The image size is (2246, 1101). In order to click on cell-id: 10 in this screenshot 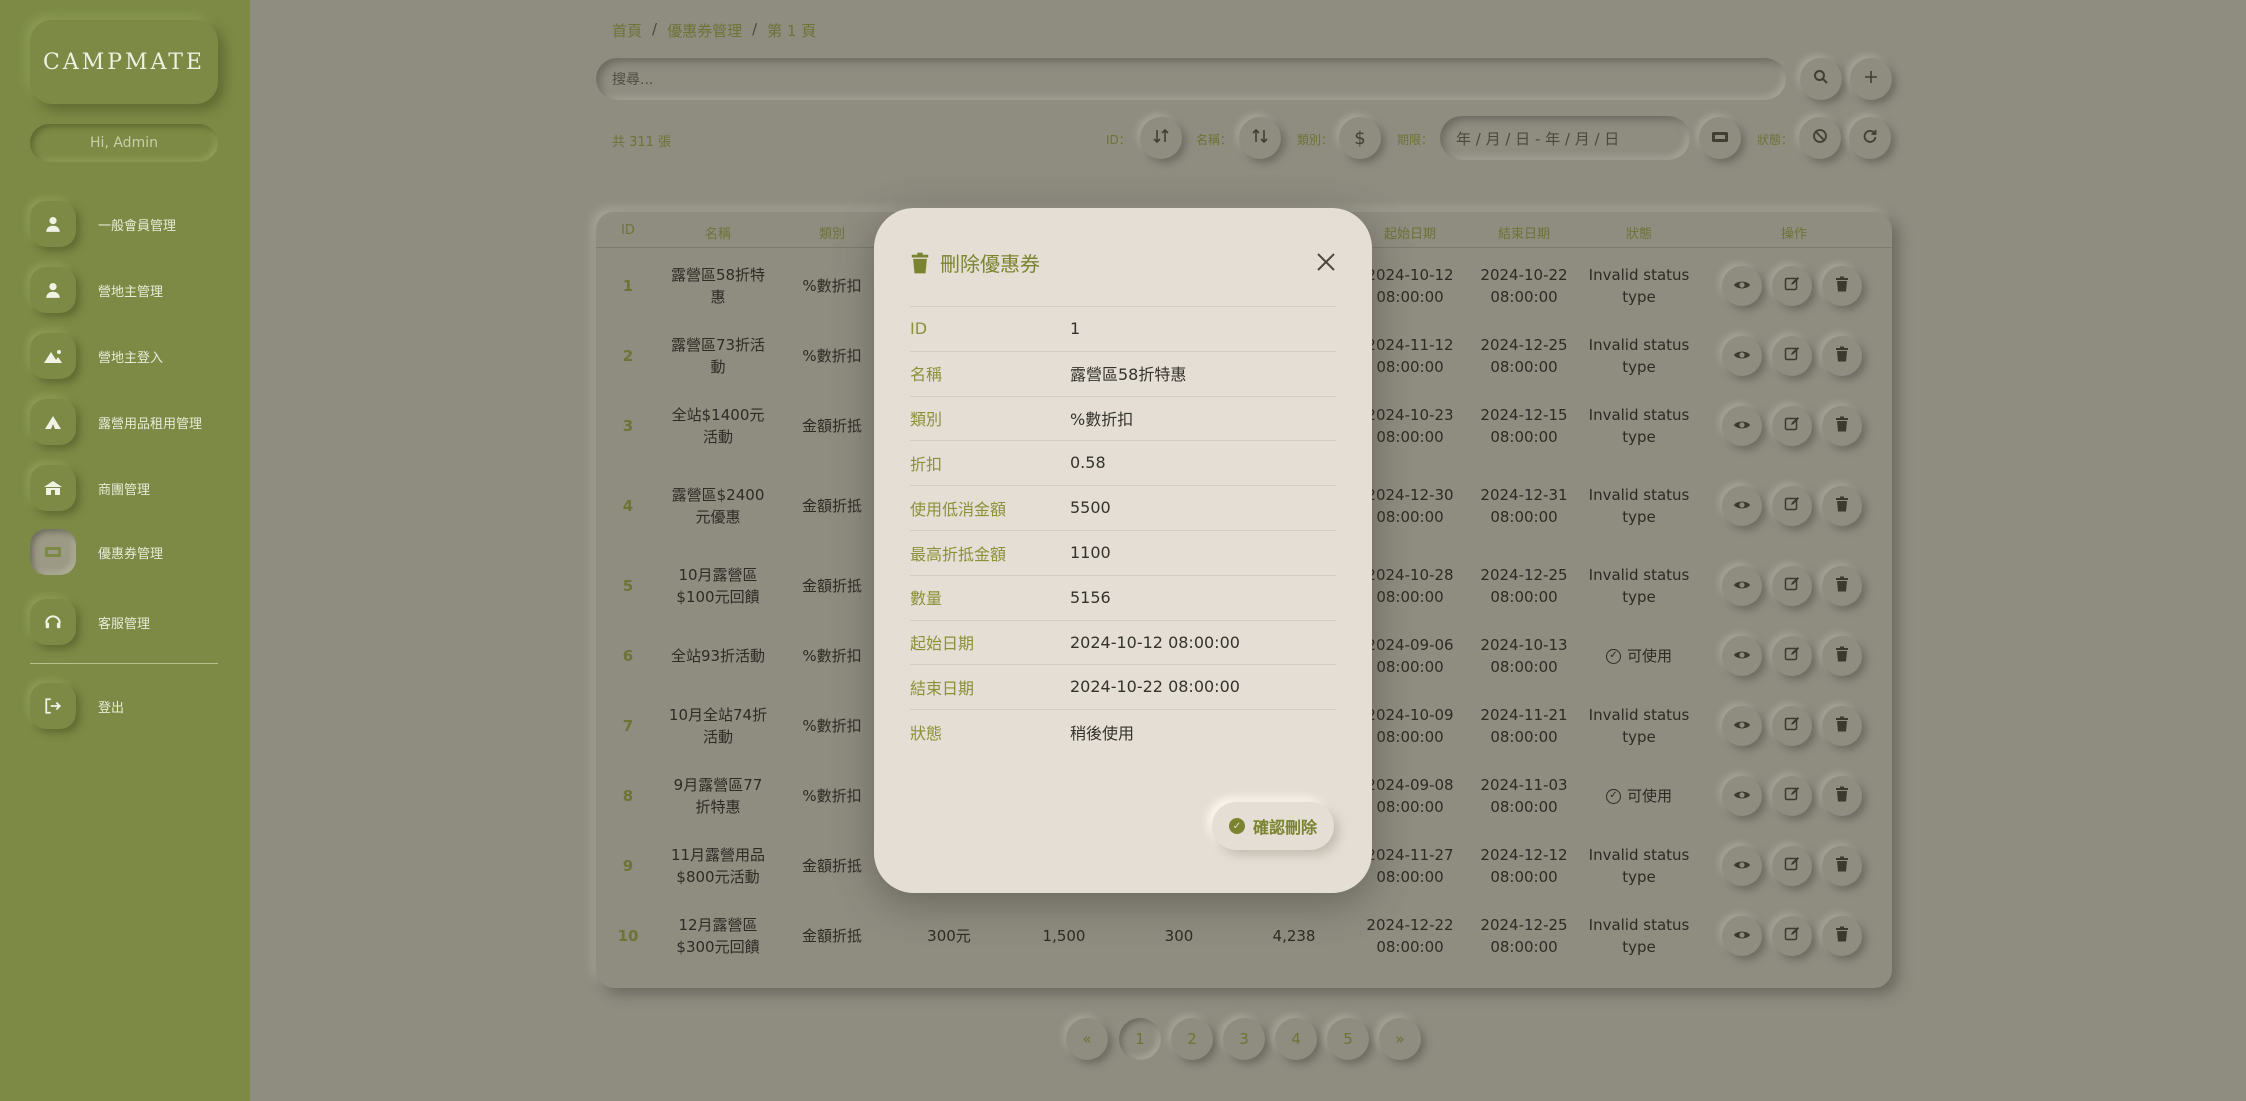, I will do `click(628, 936)`.